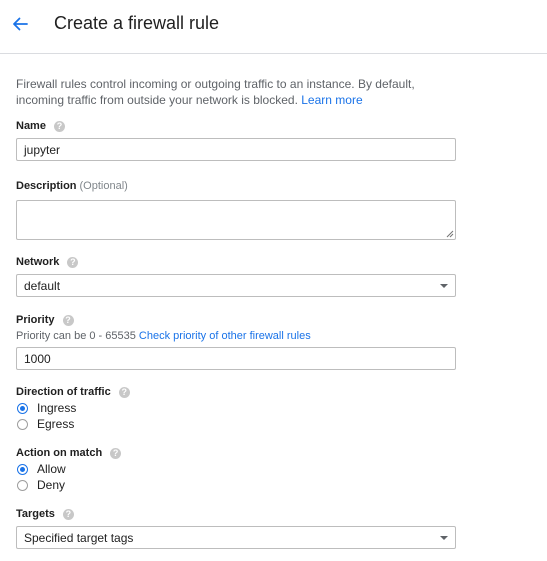 This screenshot has height=561, width=547. I want to click on targets-label-row: Targets ?, so click(236, 514).